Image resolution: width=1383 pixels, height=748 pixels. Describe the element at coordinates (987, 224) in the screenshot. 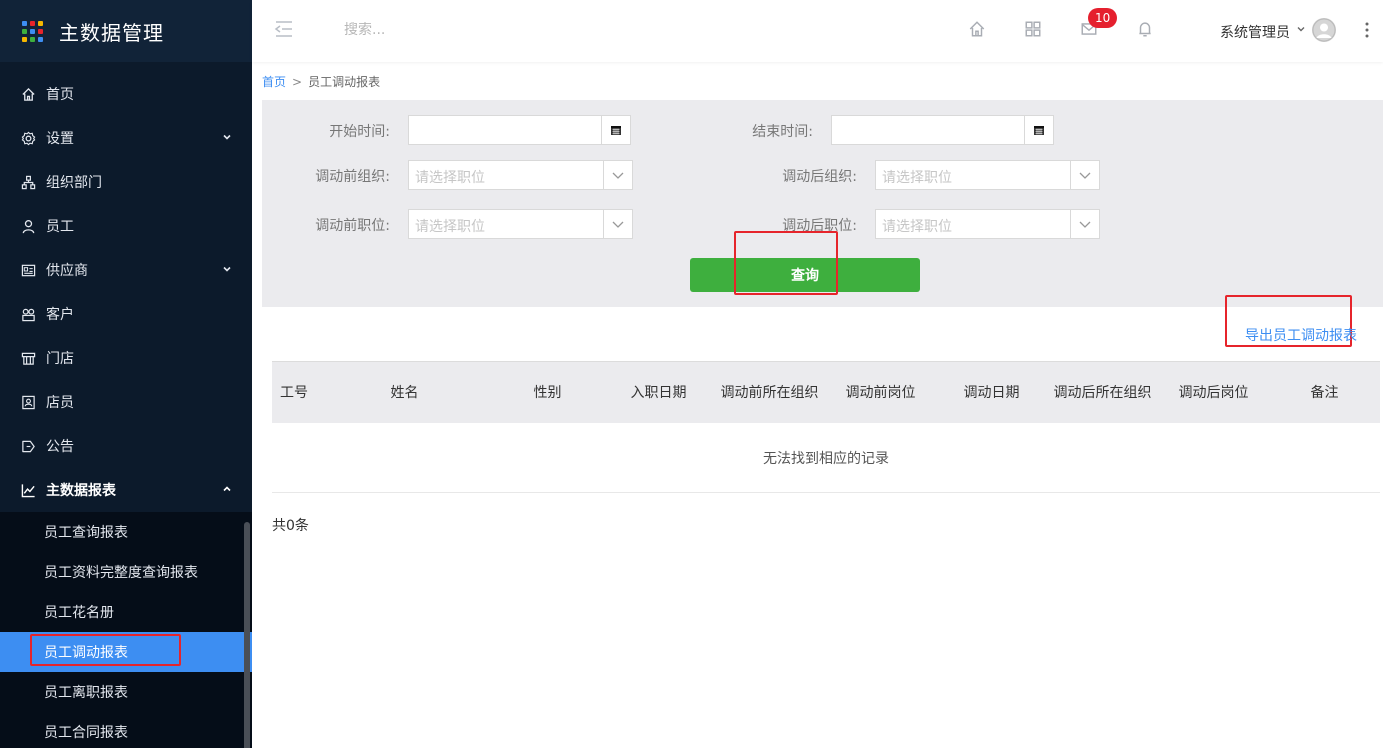

I see `pos-after-select: 请选择职位` at that location.